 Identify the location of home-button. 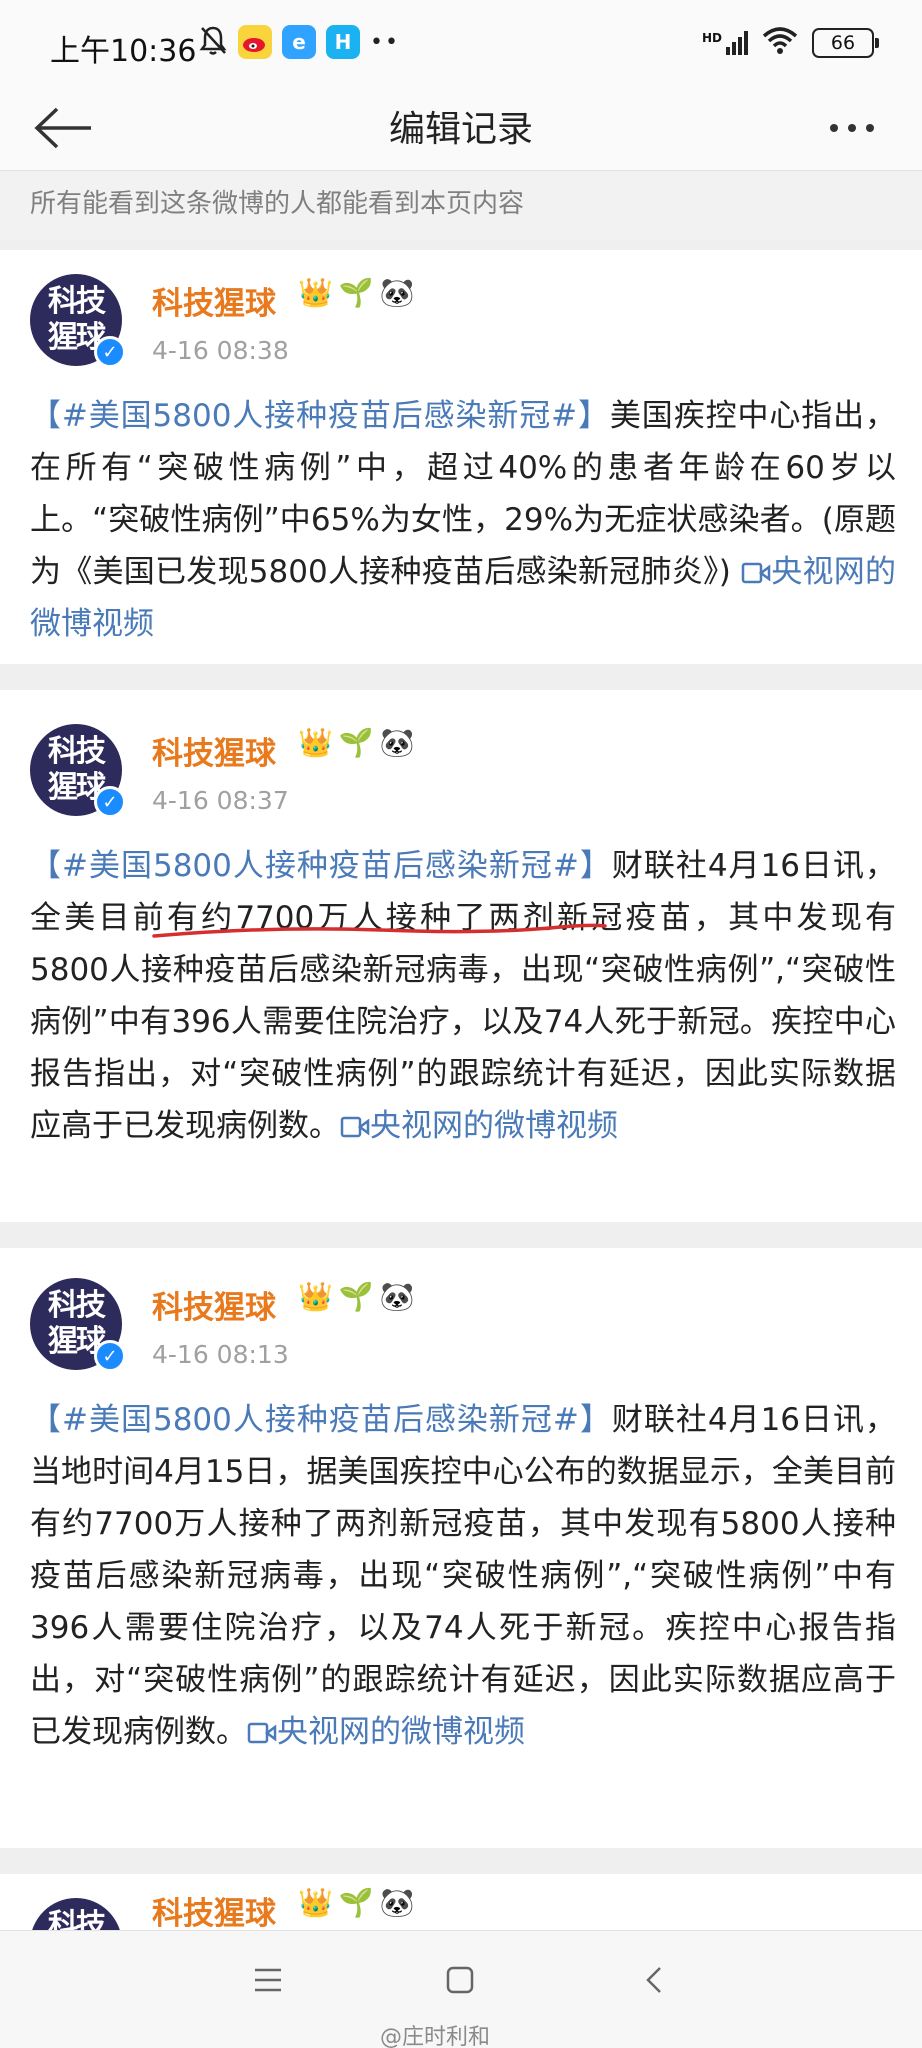
(460, 1980).